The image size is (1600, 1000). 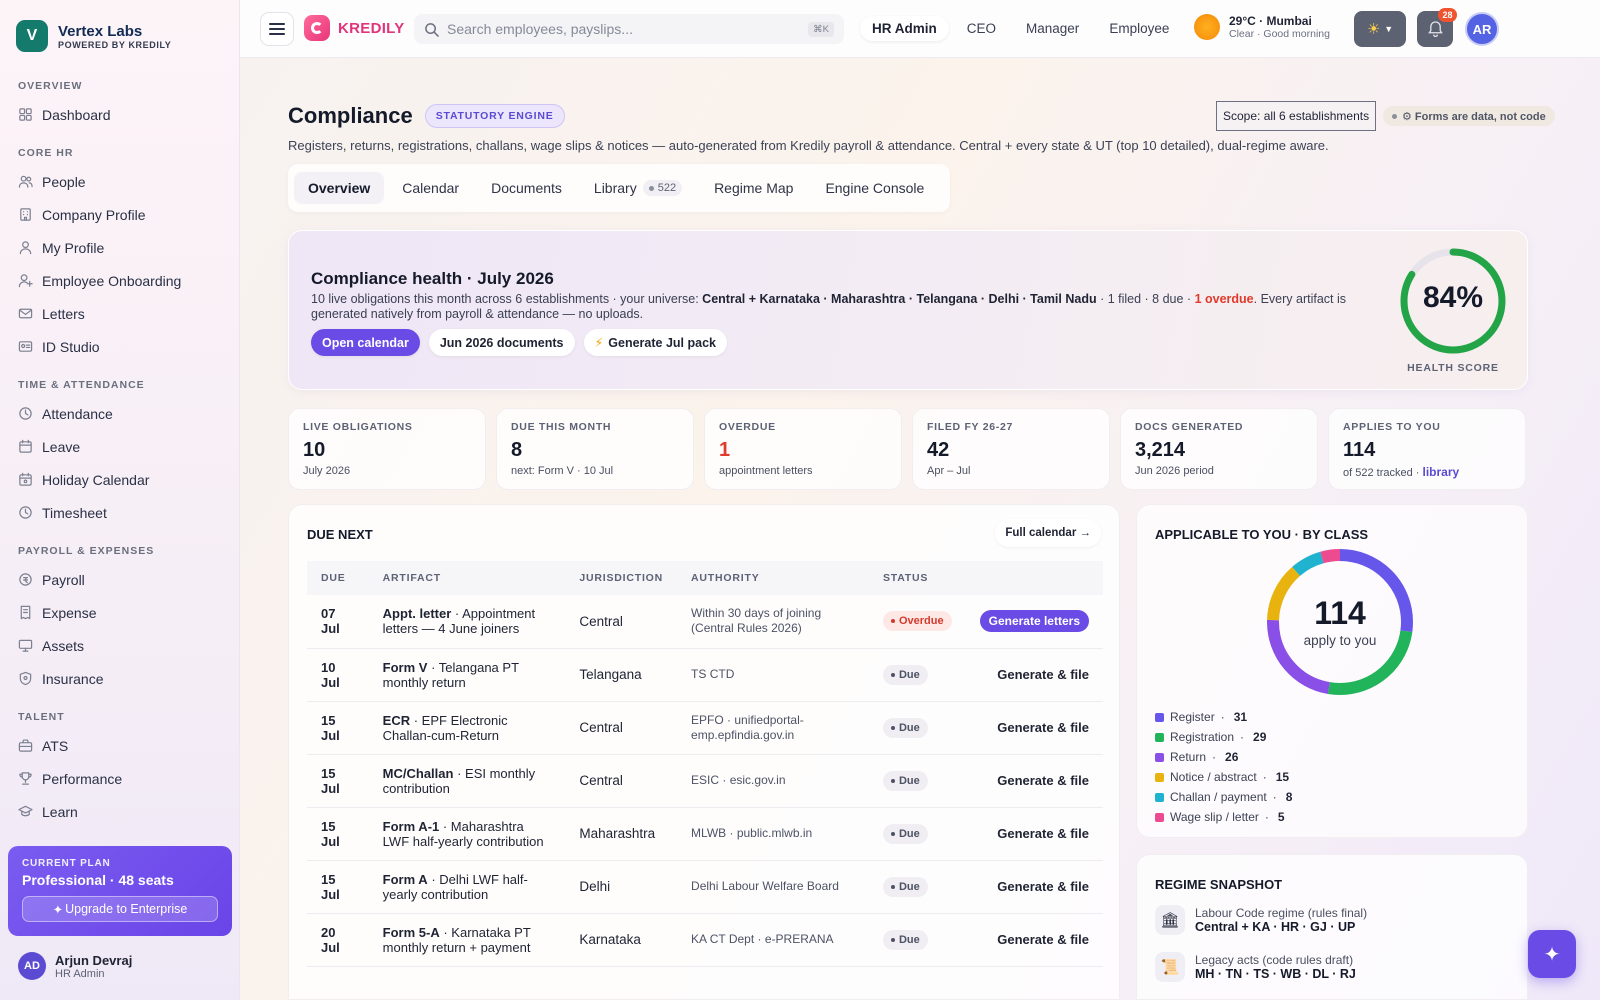 I want to click on account-avatar: AR, so click(x=1482, y=29).